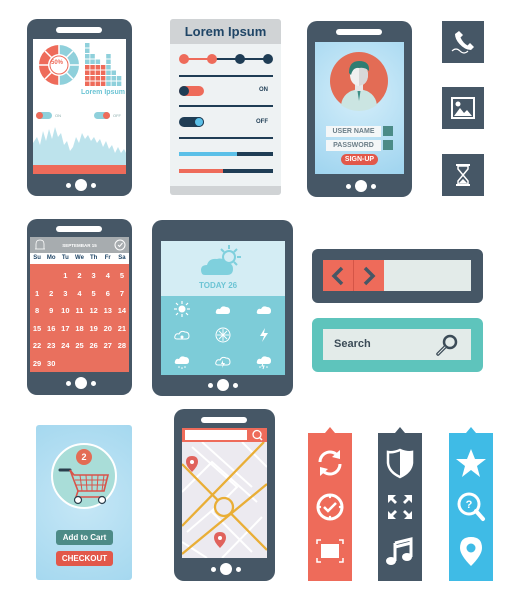  Describe the element at coordinates (223, 362) in the screenshot. I see `thunderstorm-icon` at that location.